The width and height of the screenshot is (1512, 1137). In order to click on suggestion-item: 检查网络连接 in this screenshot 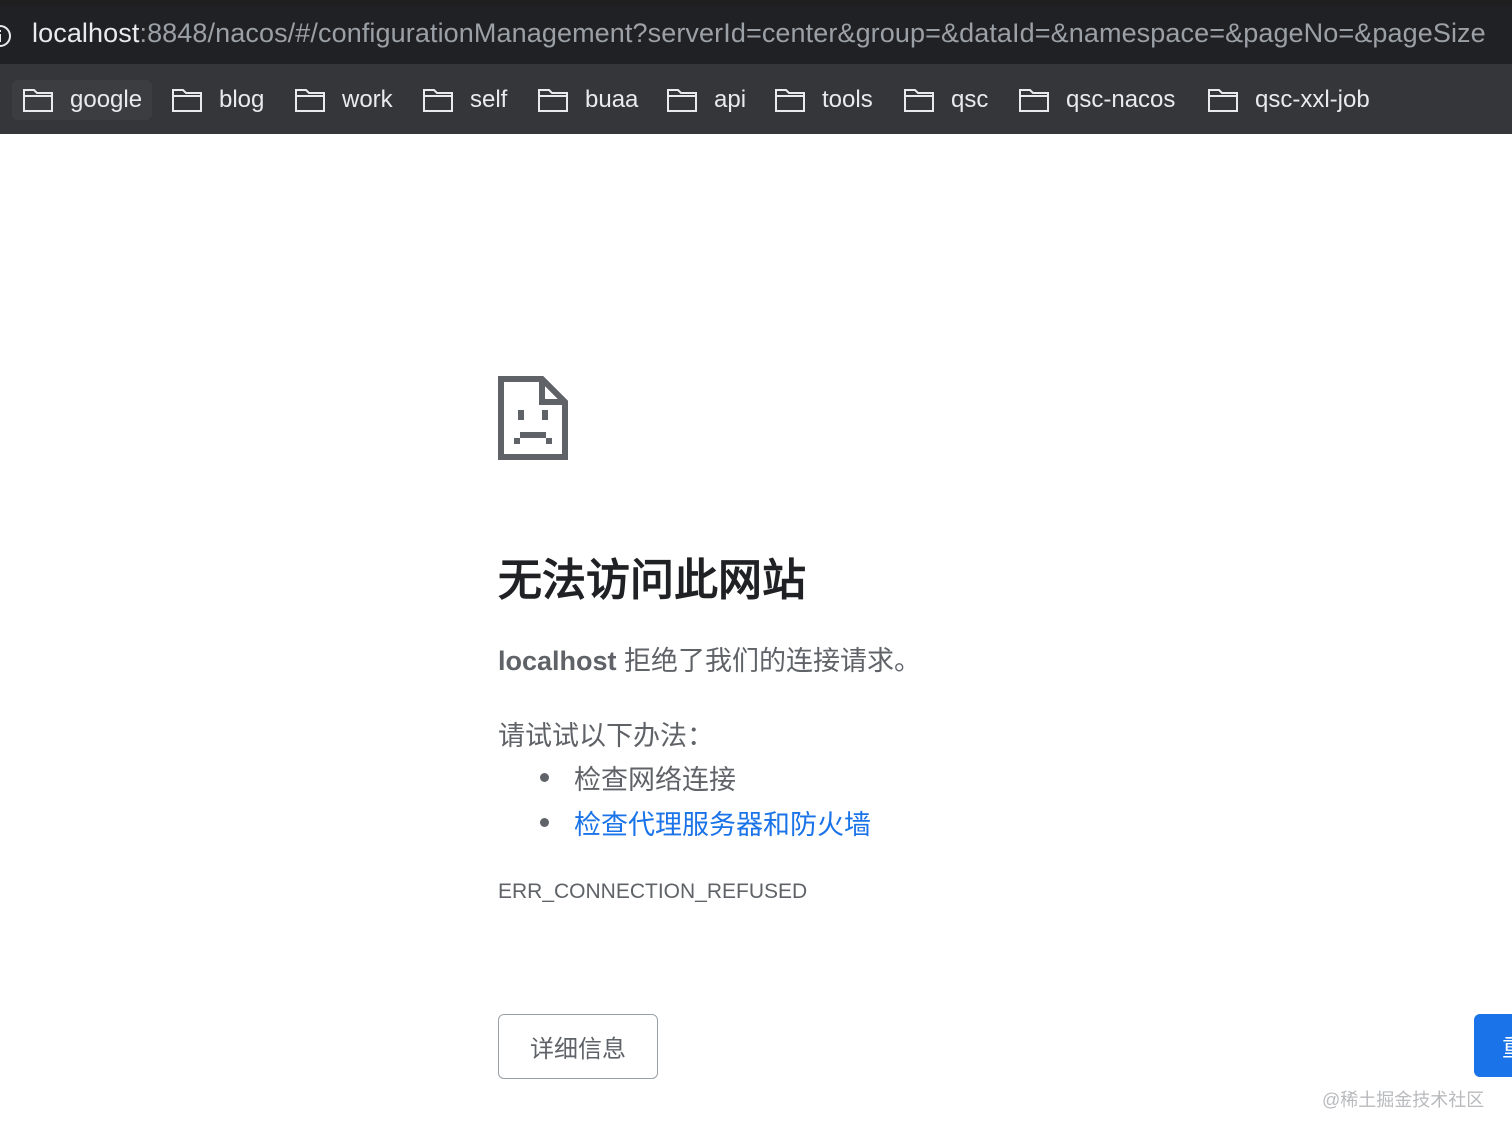, I will do `click(638, 777)`.